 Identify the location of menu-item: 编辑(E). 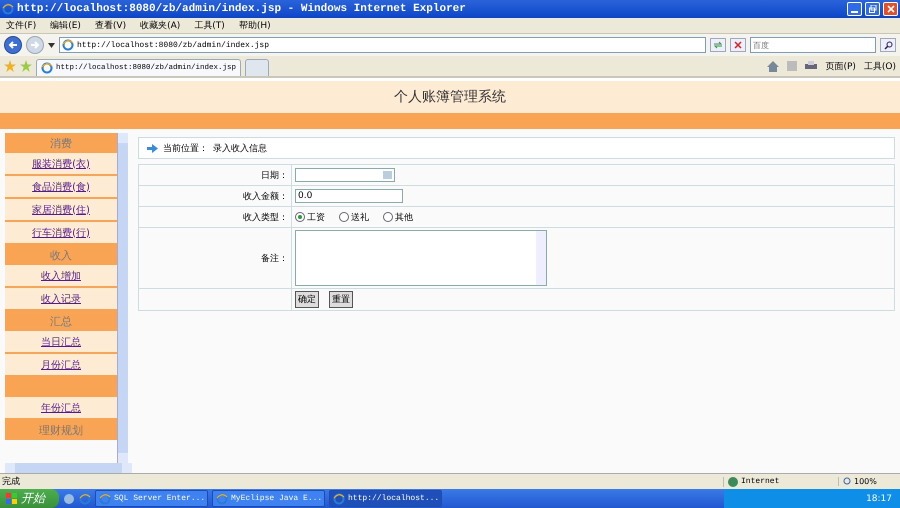
(65, 25).